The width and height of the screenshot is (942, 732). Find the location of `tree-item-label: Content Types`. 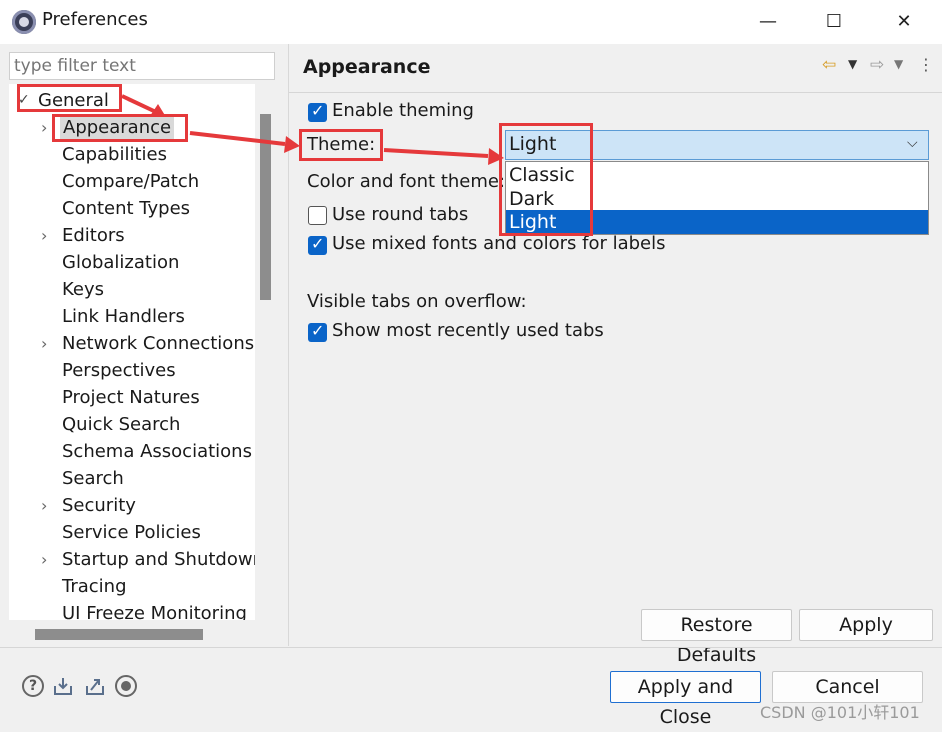

tree-item-label: Content Types is located at coordinates (126, 208).